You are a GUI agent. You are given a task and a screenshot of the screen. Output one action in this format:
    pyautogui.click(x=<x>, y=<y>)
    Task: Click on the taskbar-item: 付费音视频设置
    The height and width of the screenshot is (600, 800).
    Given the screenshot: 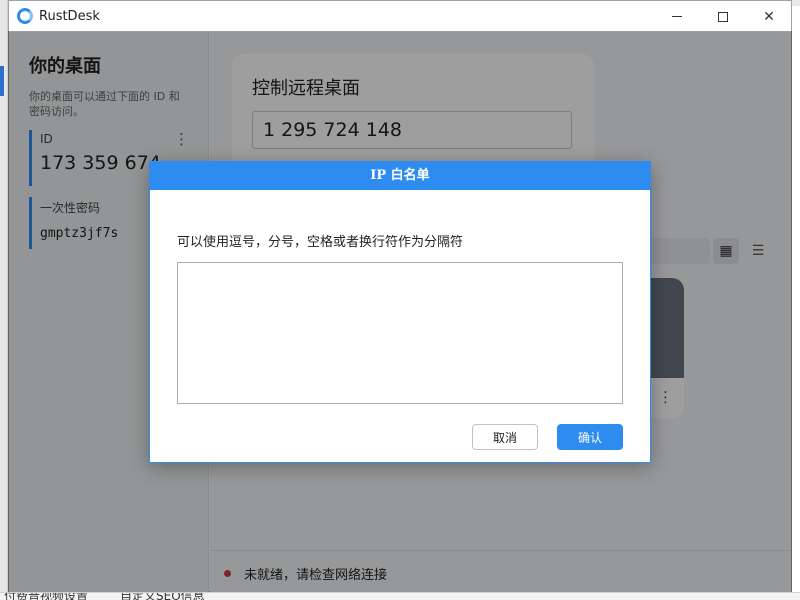 What is the action you would take?
    pyautogui.click(x=46, y=596)
    